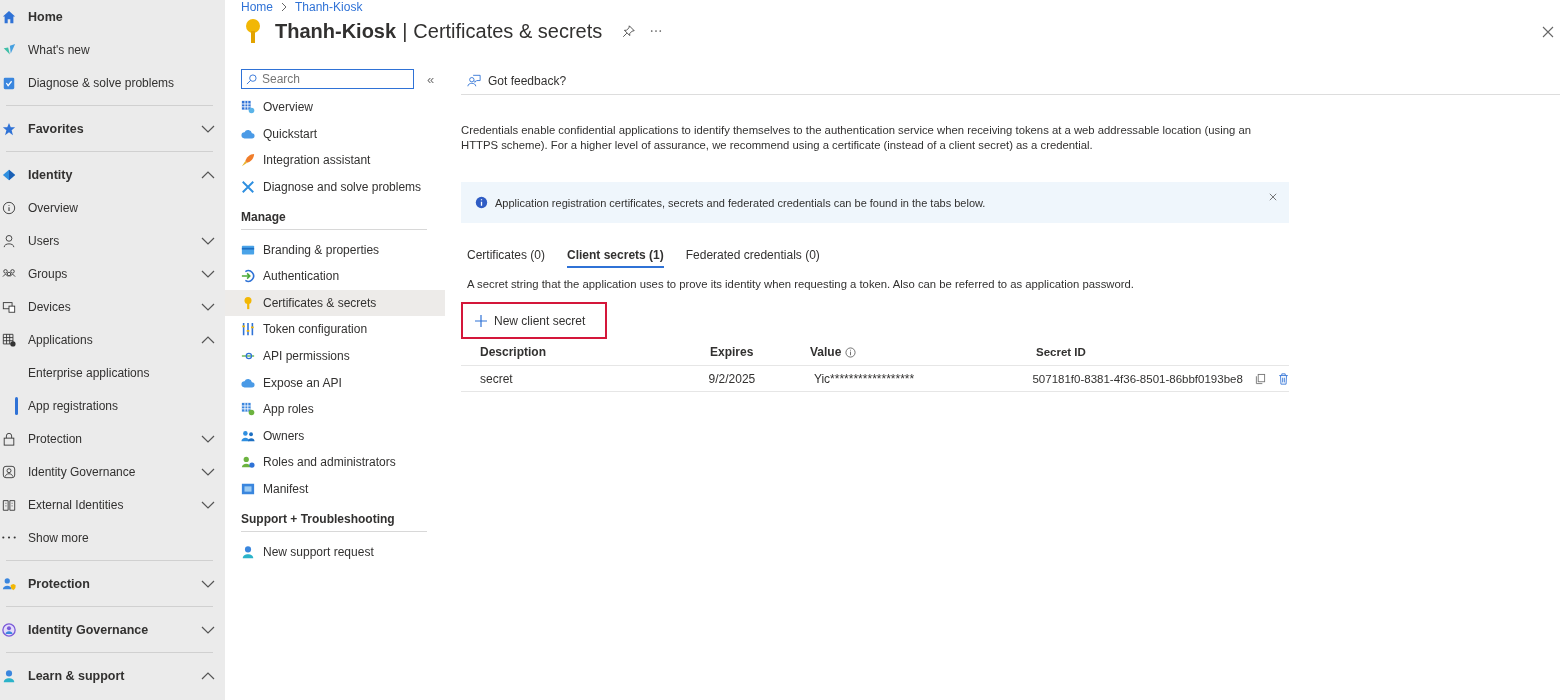 The width and height of the screenshot is (1560, 700). What do you see at coordinates (9, 174) in the screenshot?
I see `diamond-icon` at bounding box center [9, 174].